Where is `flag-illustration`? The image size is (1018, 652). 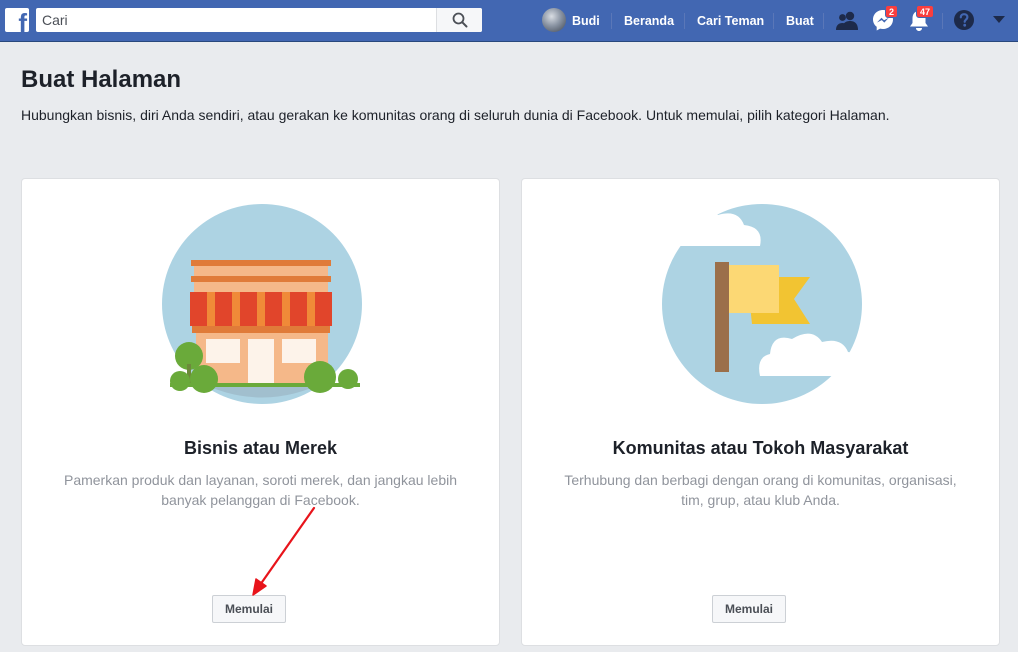 flag-illustration is located at coordinates (764, 304).